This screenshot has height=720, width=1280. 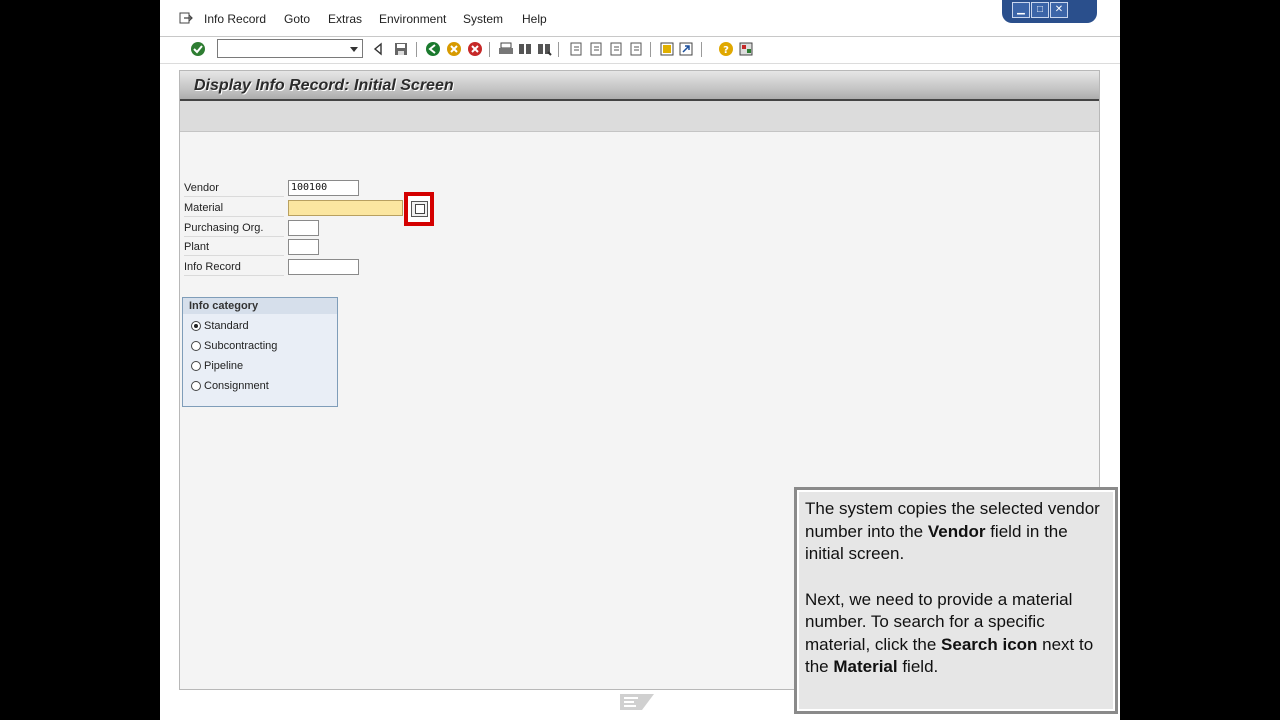 I want to click on maximize-button: □, so click(x=1040, y=10).